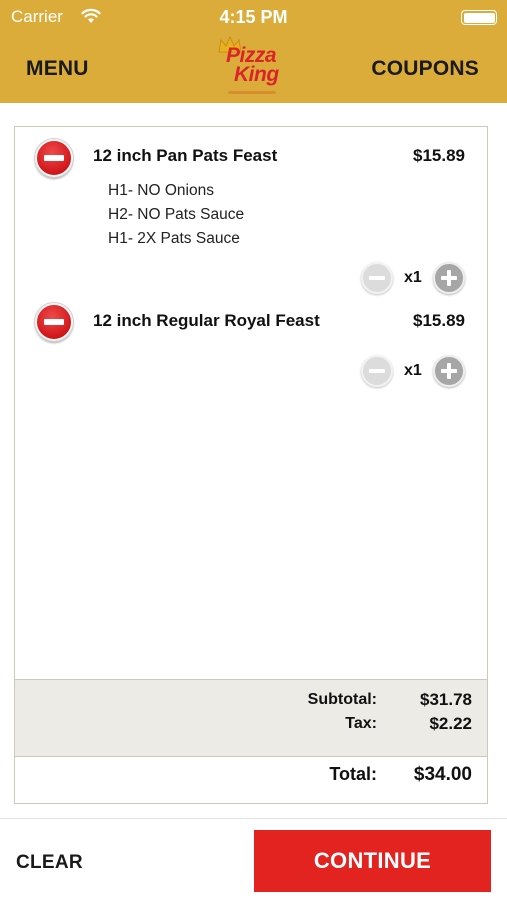 The height and width of the screenshot is (900, 507). What do you see at coordinates (252, 92) in the screenshot?
I see `logo-underline` at bounding box center [252, 92].